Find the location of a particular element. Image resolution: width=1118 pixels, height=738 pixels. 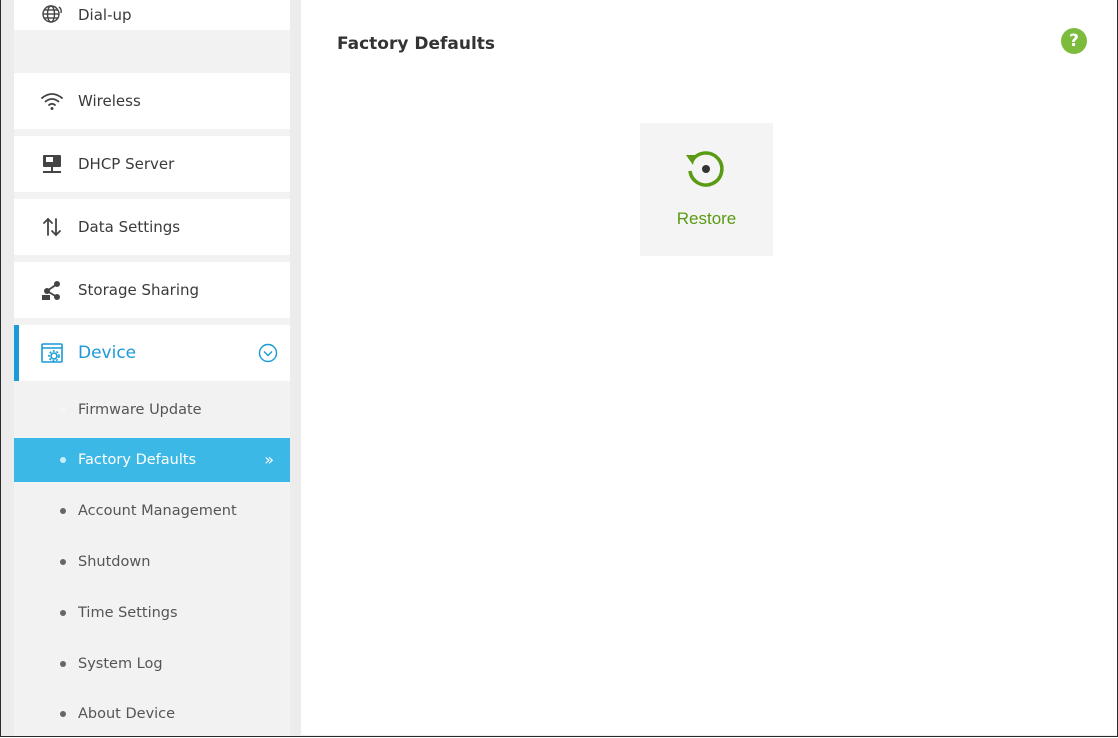

sidebar-item-label: Dial-up is located at coordinates (105, 15).